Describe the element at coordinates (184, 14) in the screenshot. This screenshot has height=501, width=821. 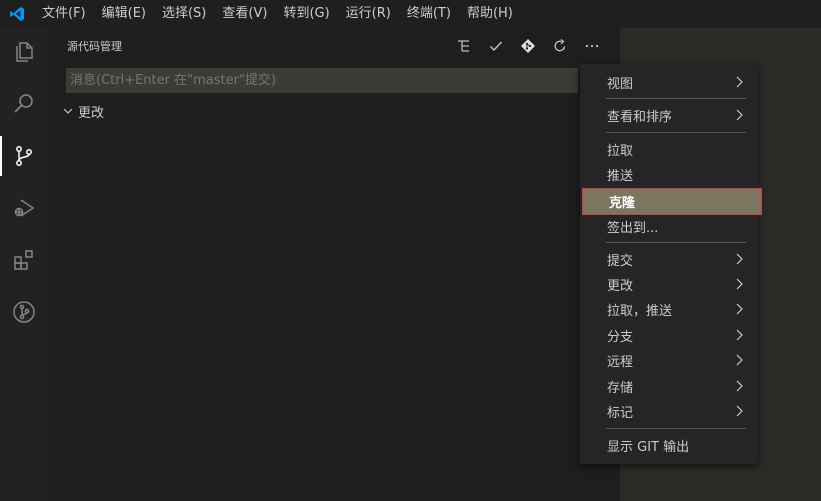
I see `menu-selection: 选择(S)` at that location.